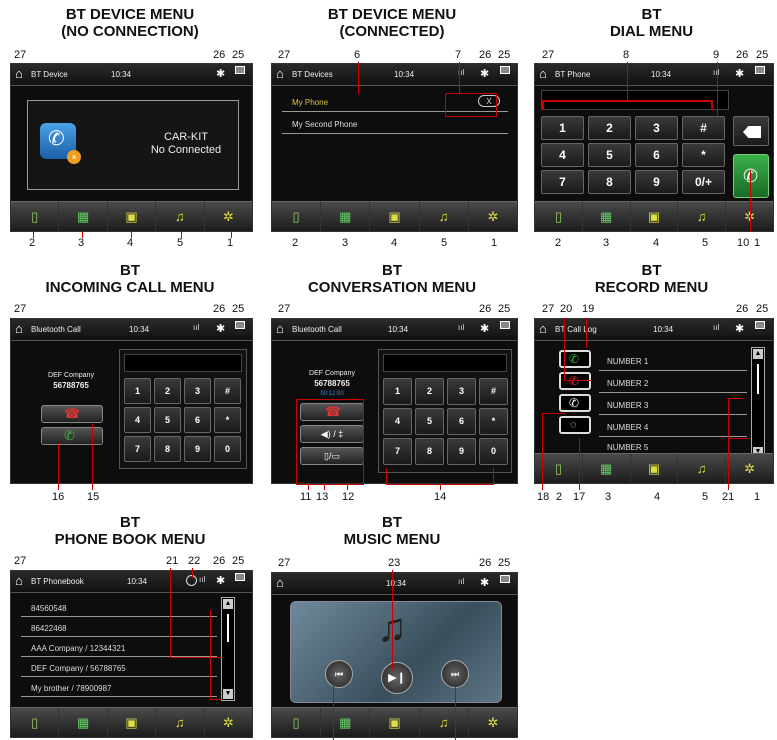 Image resolution: width=777 pixels, height=740 pixels. What do you see at coordinates (119, 687) in the screenshot?
I see `contact-row: My brother / 78900987` at bounding box center [119, 687].